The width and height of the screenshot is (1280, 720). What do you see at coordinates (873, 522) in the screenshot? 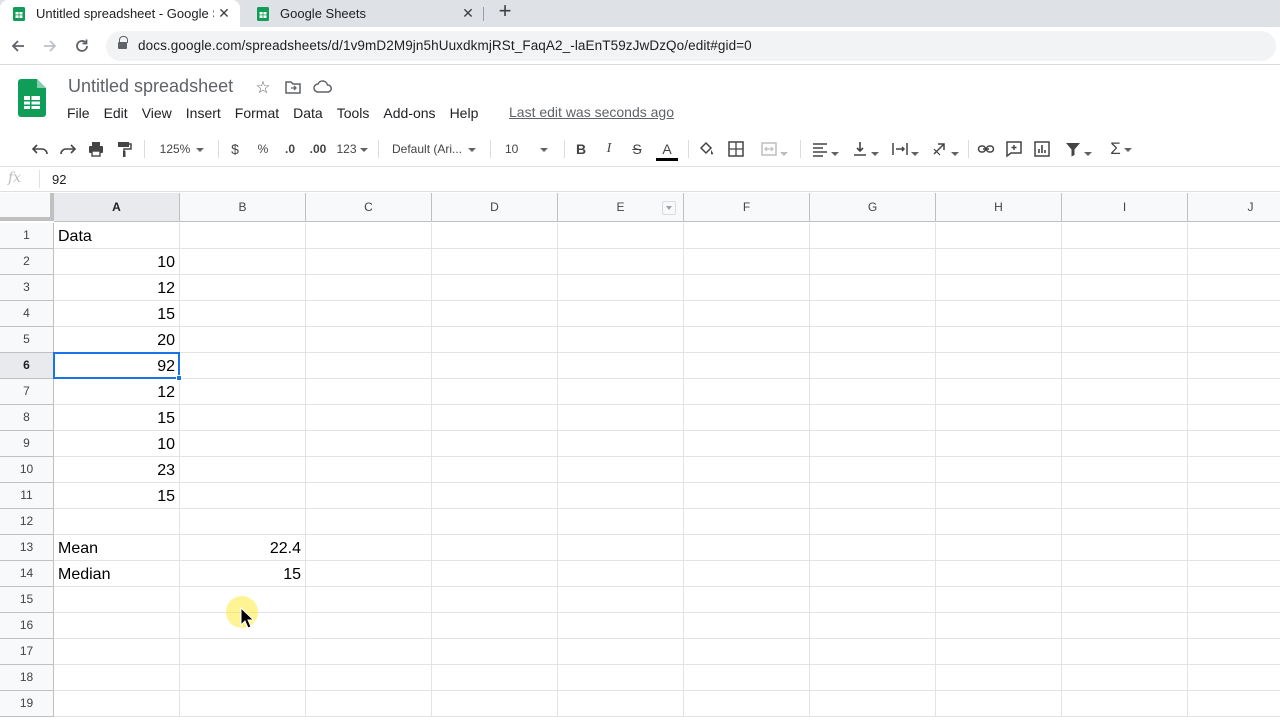
I see `cell-g12` at bounding box center [873, 522].